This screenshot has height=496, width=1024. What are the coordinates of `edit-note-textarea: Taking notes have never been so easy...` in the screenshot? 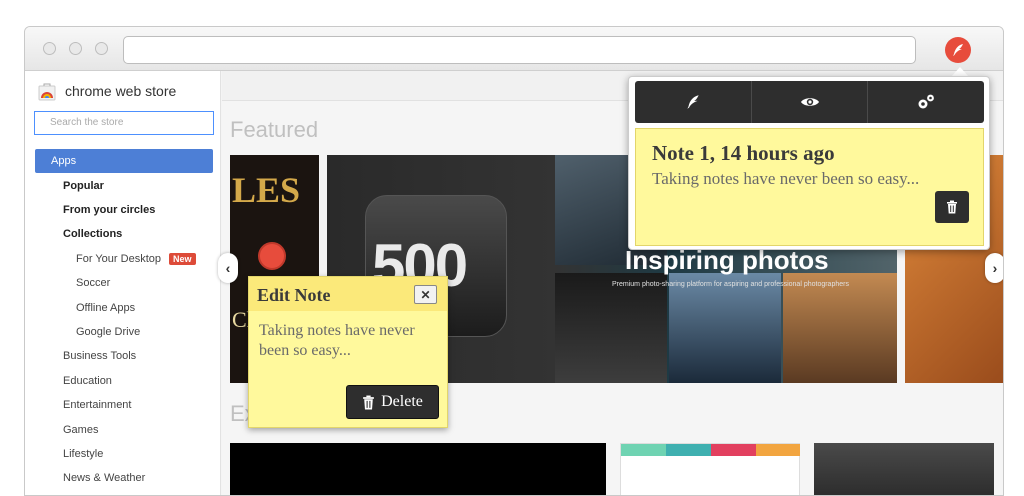 It's located at (350, 341).